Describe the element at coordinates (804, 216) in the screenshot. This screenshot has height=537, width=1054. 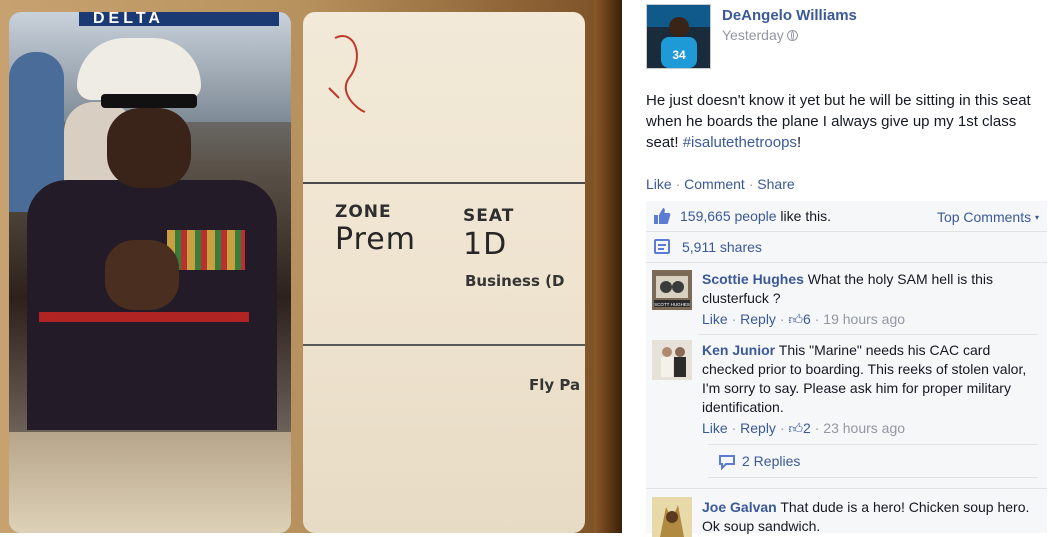
I see `likes-suffix: like this.` at that location.